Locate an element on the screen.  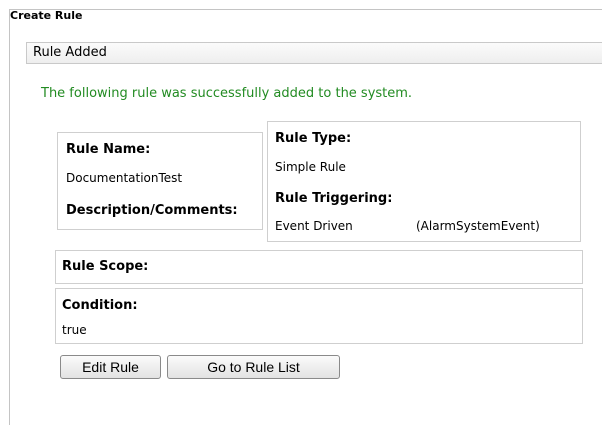
section-header-label: Rule Added is located at coordinates (70, 52).